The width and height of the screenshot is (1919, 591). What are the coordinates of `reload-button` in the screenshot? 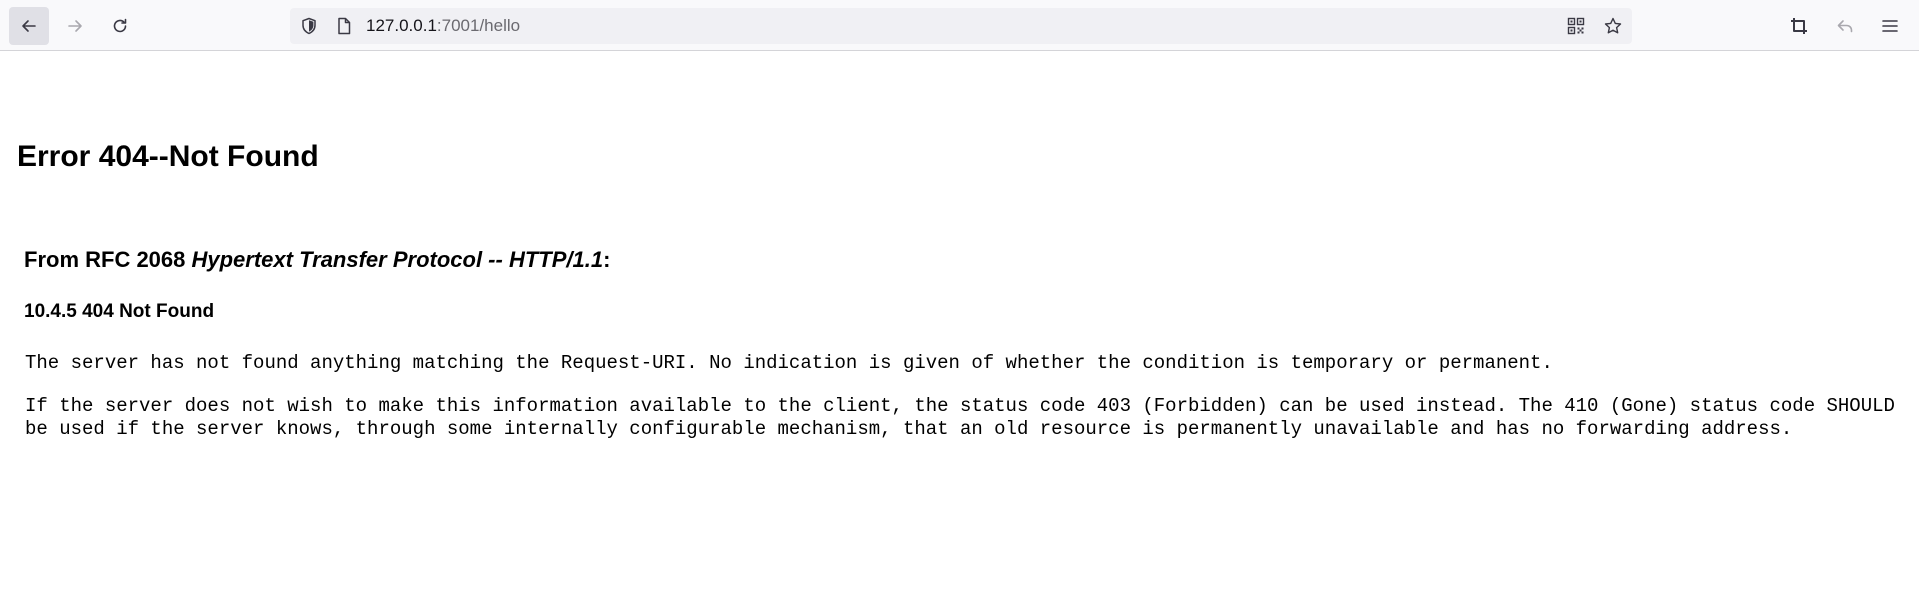 It's located at (120, 26).